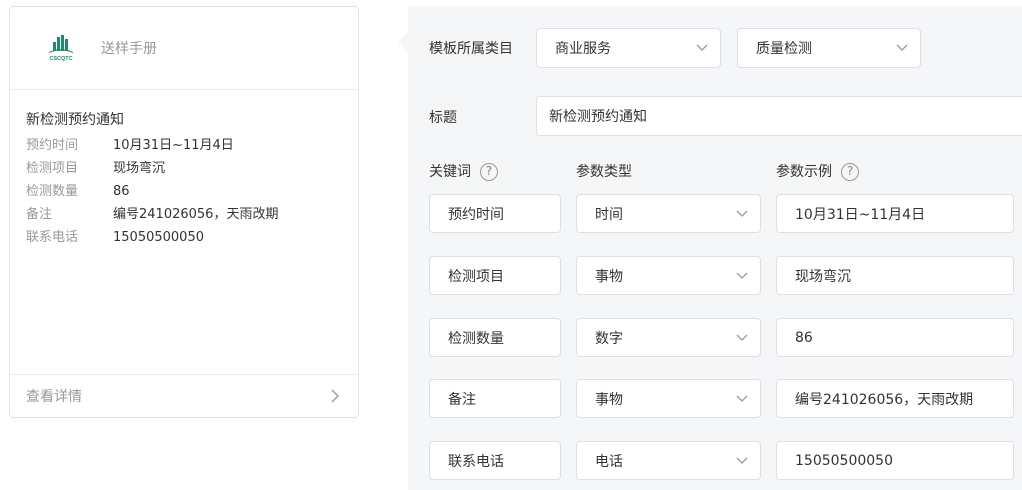 This screenshot has width=1022, height=490. What do you see at coordinates (668, 337) in the screenshot?
I see `param-type-select: 数字` at bounding box center [668, 337].